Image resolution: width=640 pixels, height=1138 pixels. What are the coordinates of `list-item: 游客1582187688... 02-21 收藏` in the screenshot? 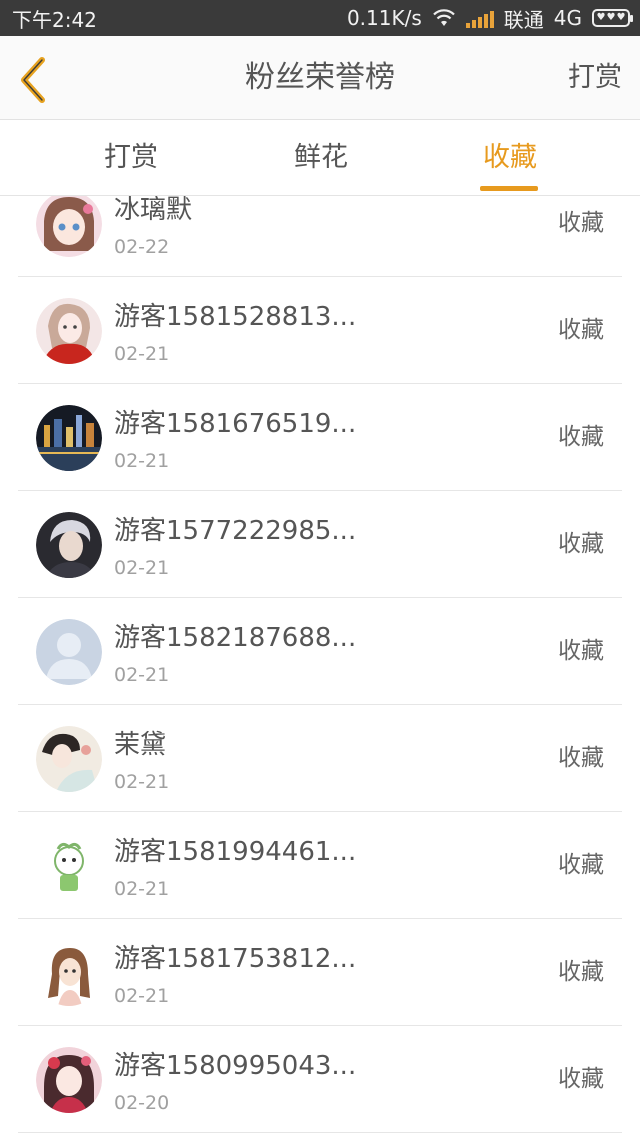 It's located at (320, 651).